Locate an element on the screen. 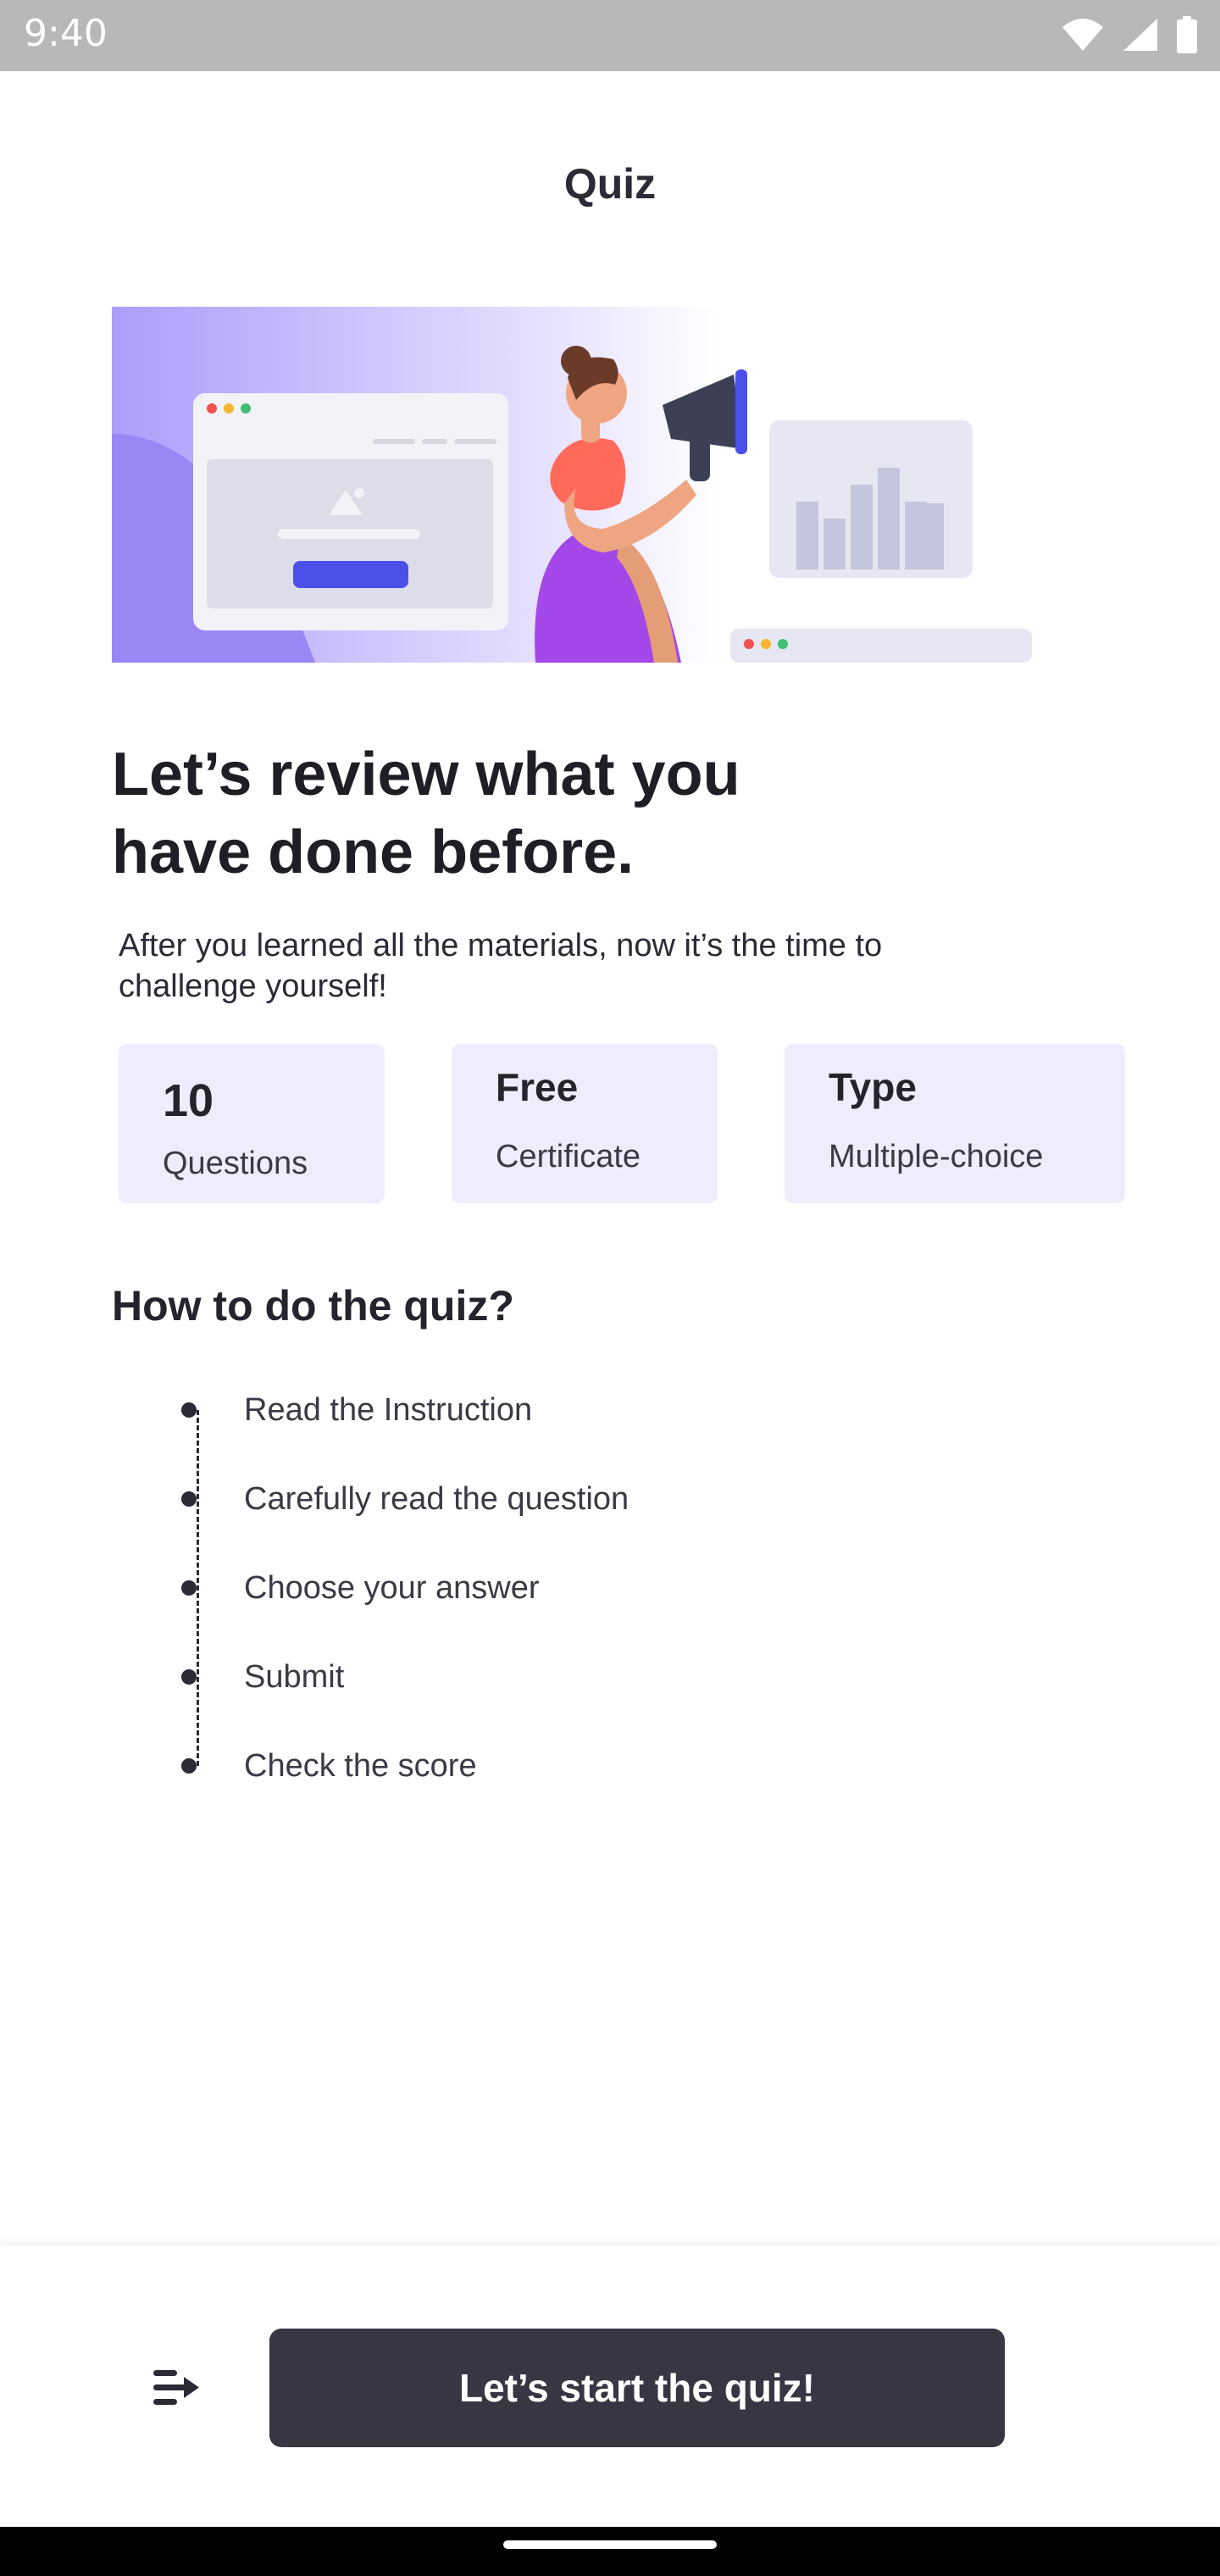 This screenshot has height=2576, width=1220. megaphone-woman-illustration is located at coordinates (572, 485).